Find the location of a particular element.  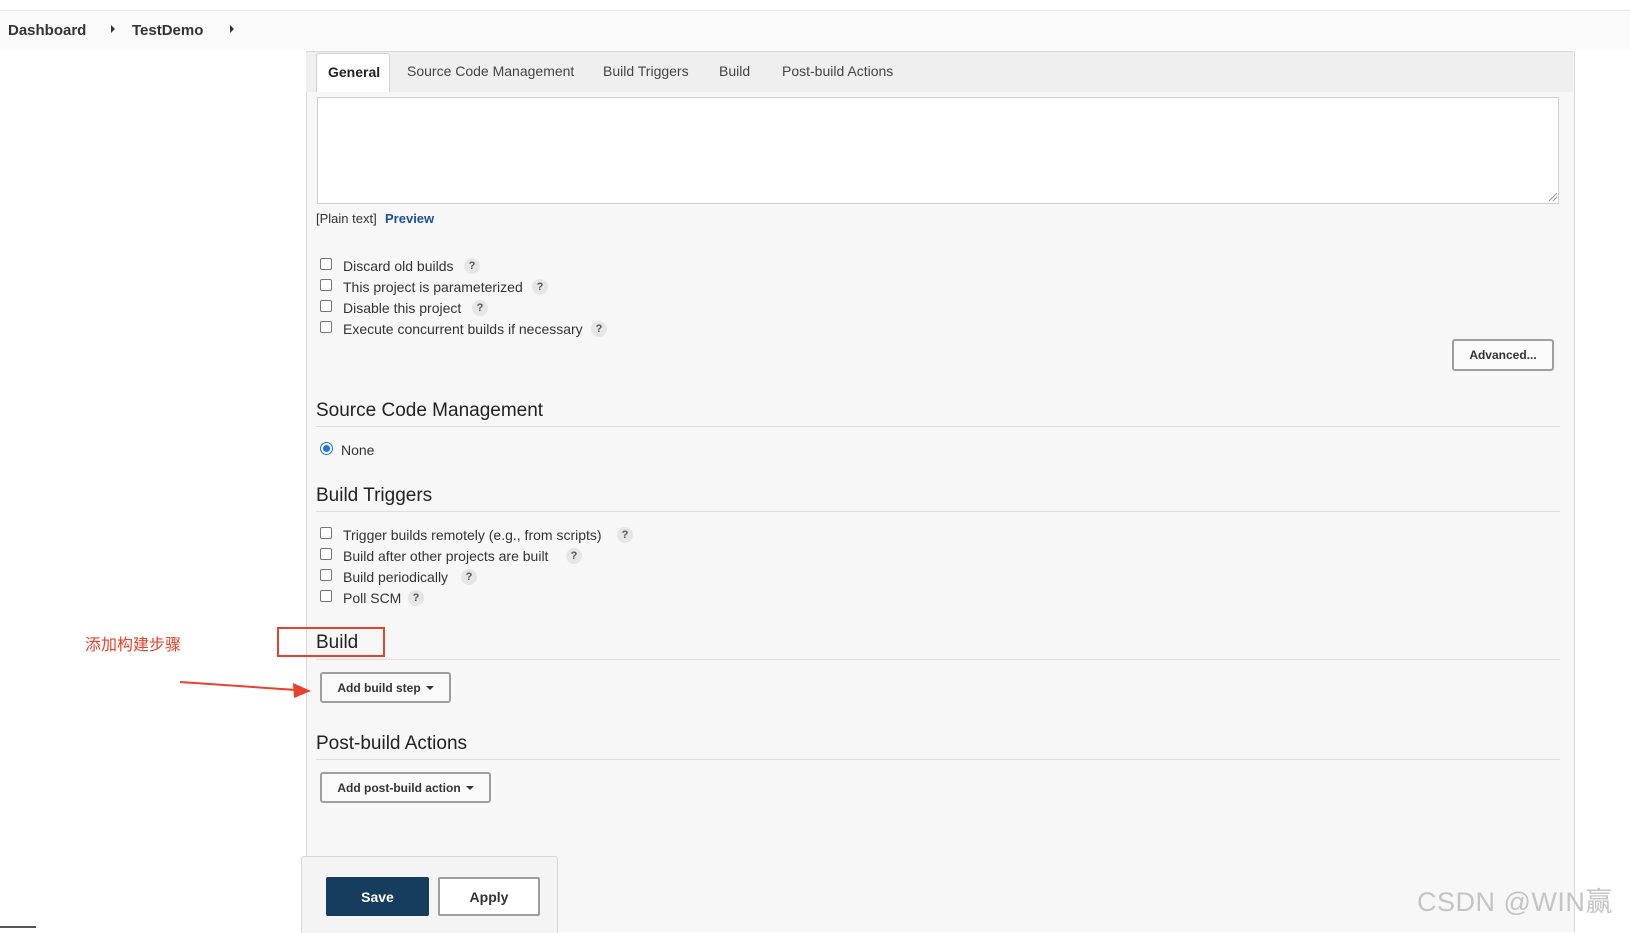

disable-project-checkbox is located at coordinates (326, 306).